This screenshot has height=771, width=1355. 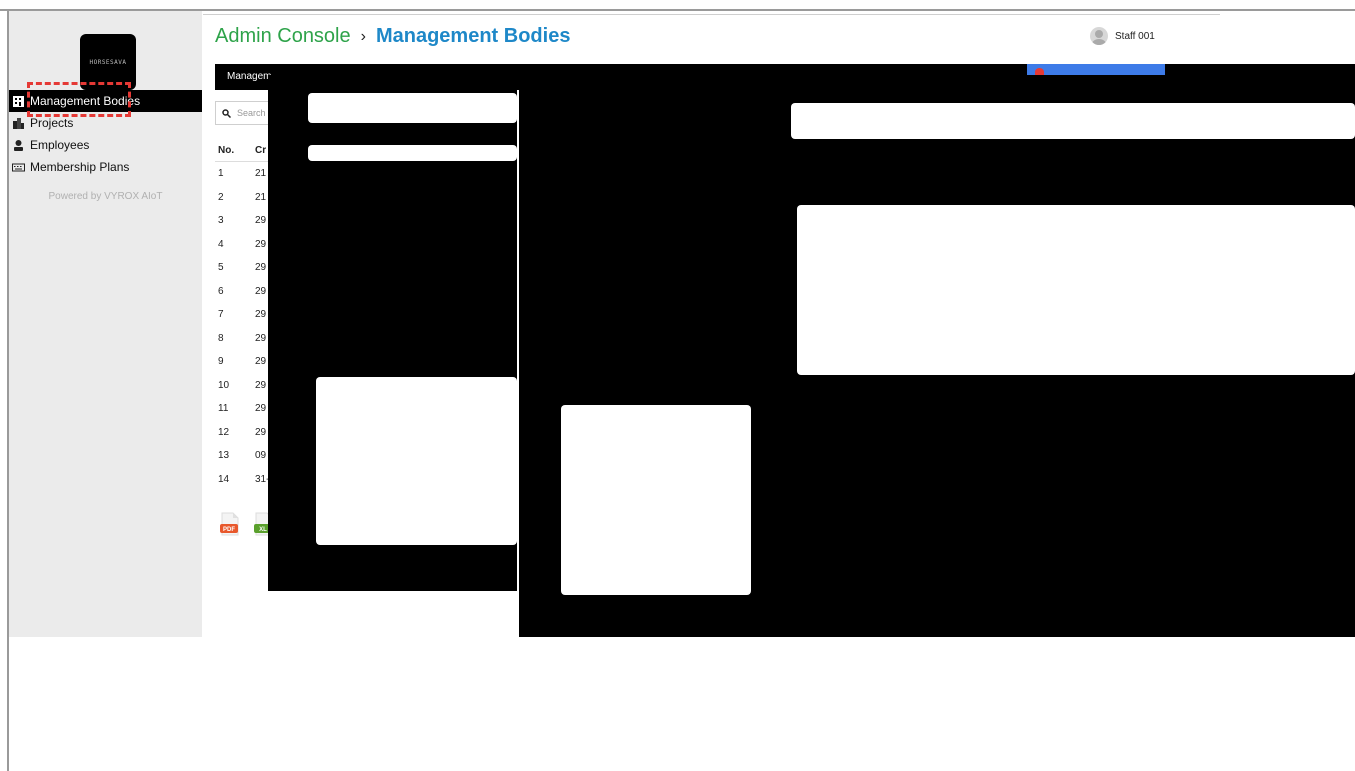 I want to click on cell-no: 6, so click(x=221, y=291).